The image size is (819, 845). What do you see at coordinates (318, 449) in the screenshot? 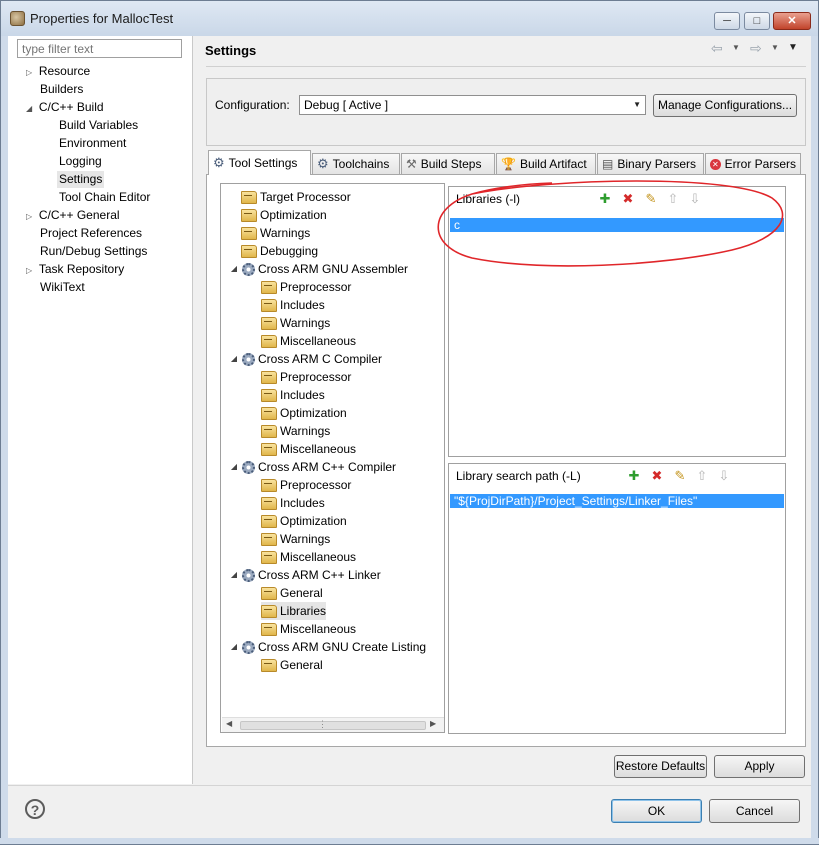
I see `tool-tree-item-label: Miscellaneous` at bounding box center [318, 449].